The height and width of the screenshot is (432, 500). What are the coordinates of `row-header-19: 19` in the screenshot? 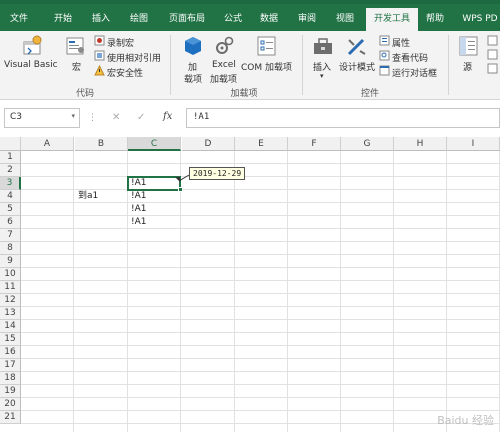 It's located at (10, 391).